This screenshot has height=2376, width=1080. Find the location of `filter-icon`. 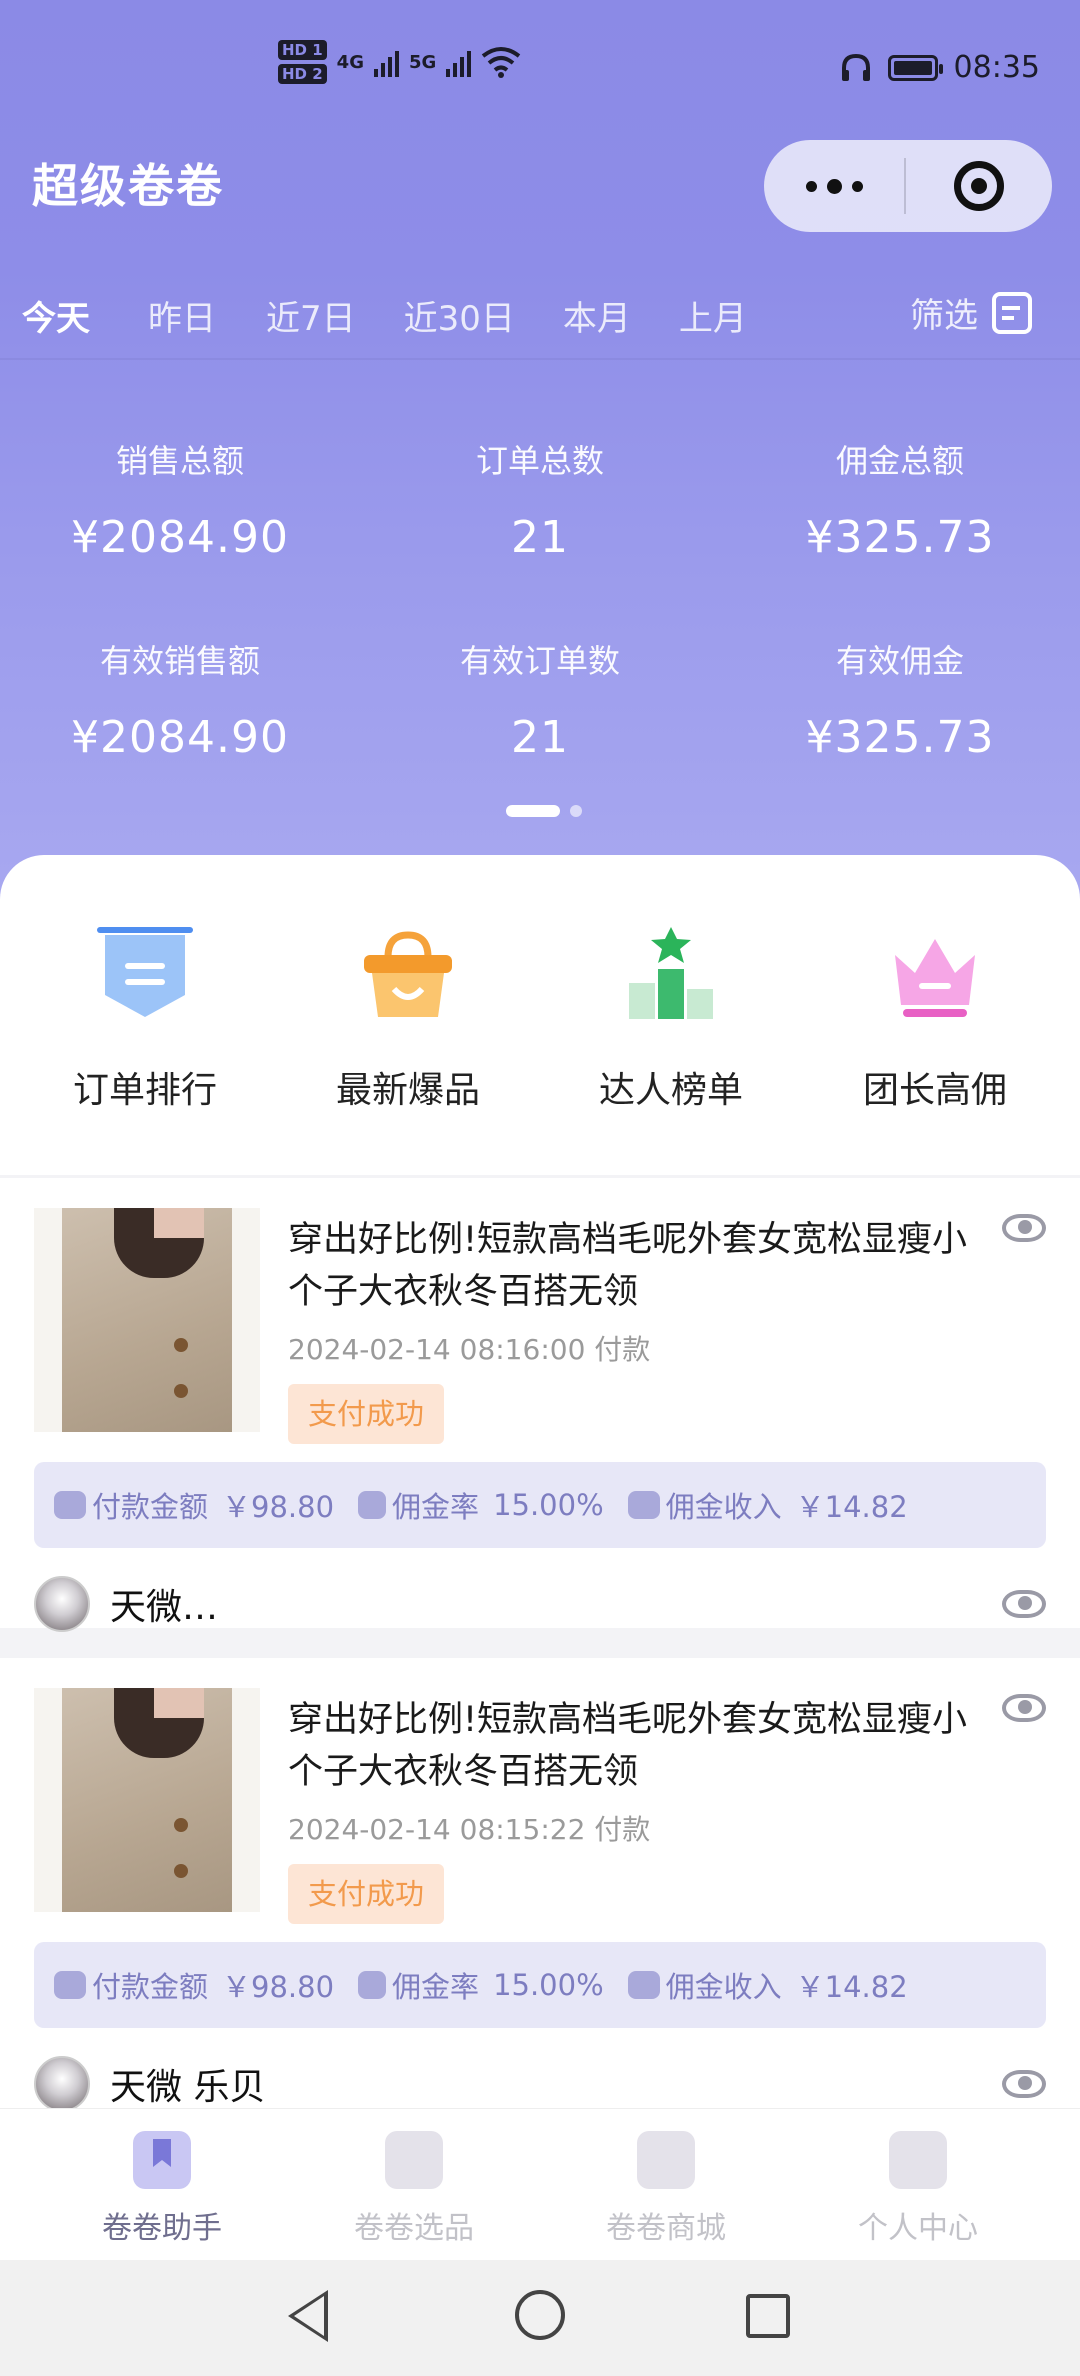

filter-icon is located at coordinates (1012, 312).